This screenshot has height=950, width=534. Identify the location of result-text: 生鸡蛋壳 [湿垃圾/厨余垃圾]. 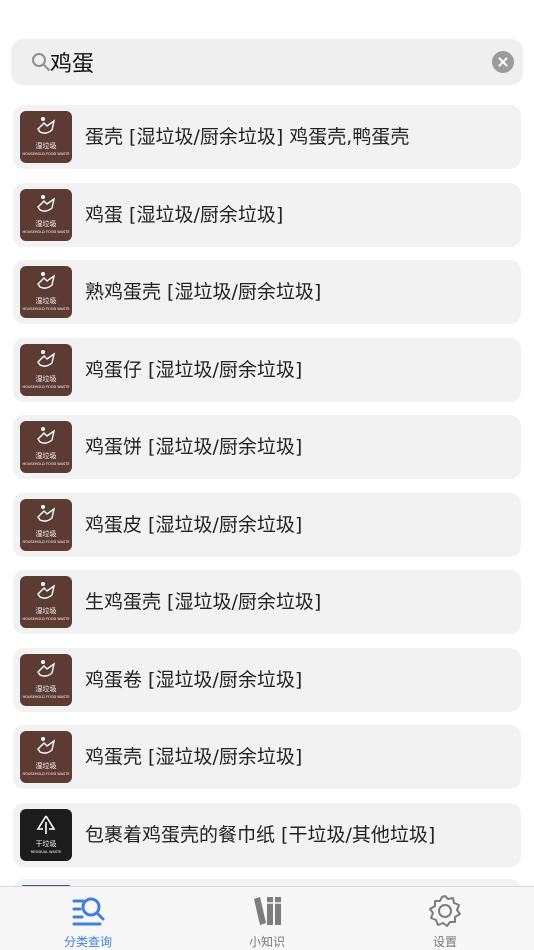
(203, 602).